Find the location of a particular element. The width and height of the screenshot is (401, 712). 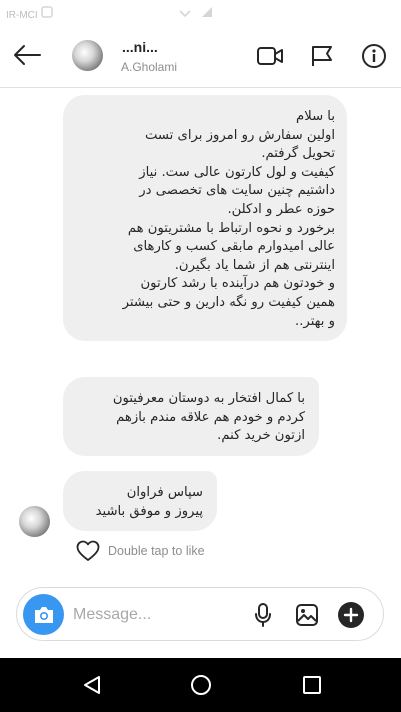

carrier-label: IR-MCI is located at coordinates (22, 15).